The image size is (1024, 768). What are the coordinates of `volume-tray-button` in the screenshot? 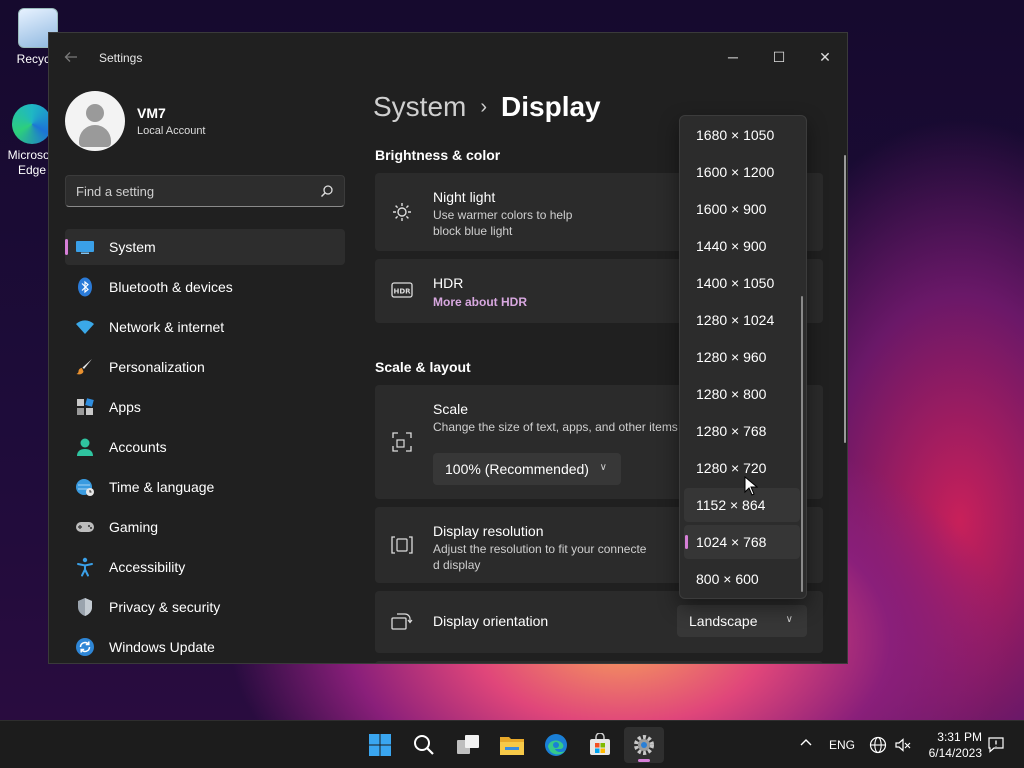 It's located at (903, 745).